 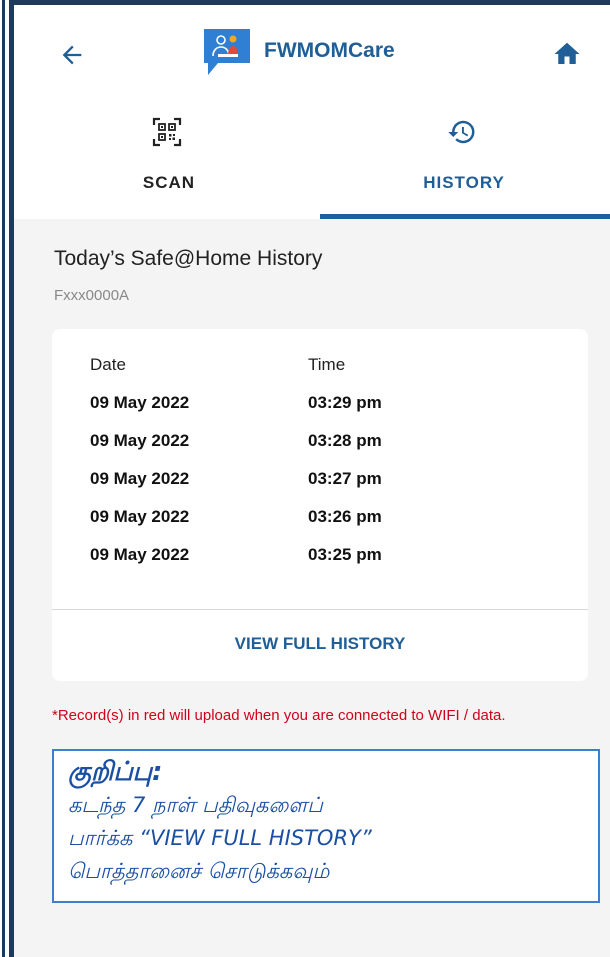 What do you see at coordinates (199, 871) in the screenshot?
I see `callout-line: பொத்தானைச் சொடுக்கவும்` at bounding box center [199, 871].